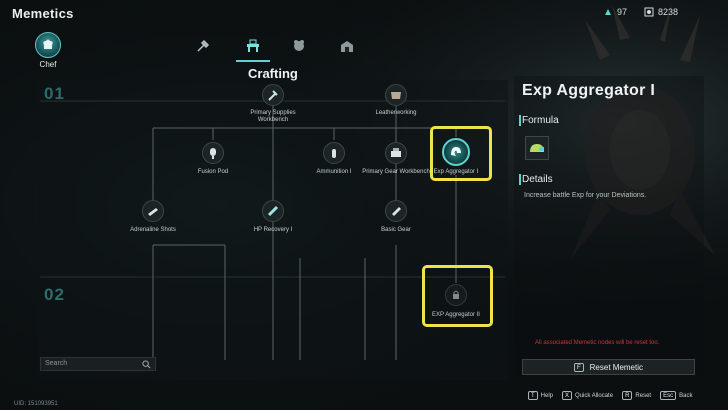 The image size is (728, 410). I want to click on hint-back: Esc Back, so click(676, 395).